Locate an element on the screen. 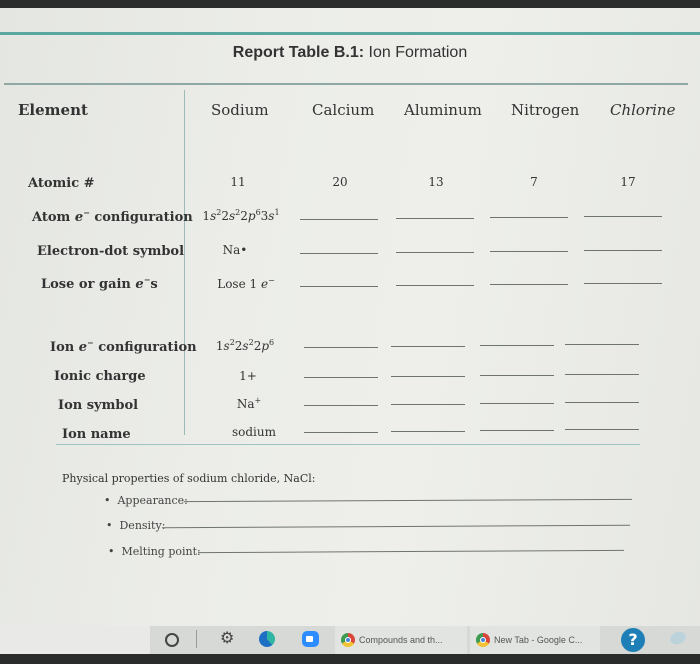 The width and height of the screenshot is (700, 664). answer-line-aluminum-lose-gain is located at coordinates (435, 285).